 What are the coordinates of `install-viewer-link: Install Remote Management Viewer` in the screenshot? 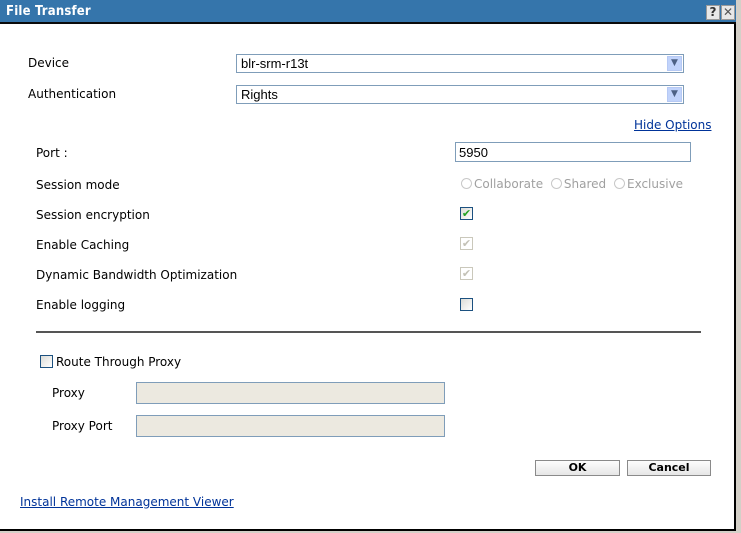 It's located at (127, 502).